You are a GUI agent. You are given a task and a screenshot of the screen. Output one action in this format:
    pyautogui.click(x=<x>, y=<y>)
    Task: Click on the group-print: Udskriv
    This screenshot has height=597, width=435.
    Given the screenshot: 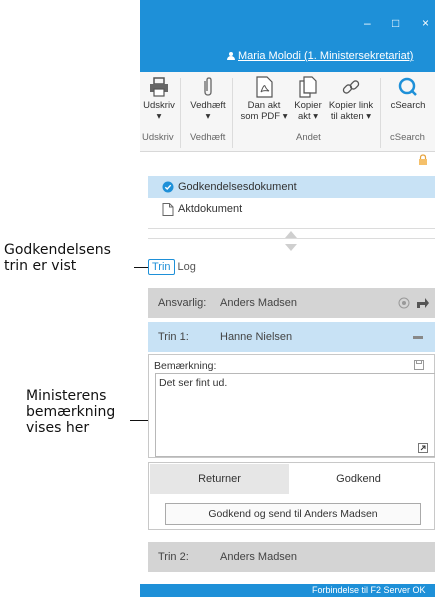 What is the action you would take?
    pyautogui.click(x=158, y=137)
    